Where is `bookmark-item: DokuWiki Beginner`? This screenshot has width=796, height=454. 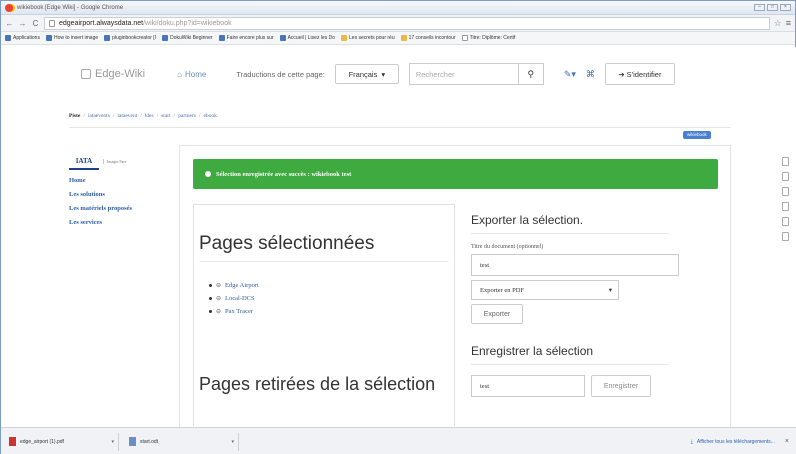 bookmark-item: DokuWiki Beginner is located at coordinates (187, 38).